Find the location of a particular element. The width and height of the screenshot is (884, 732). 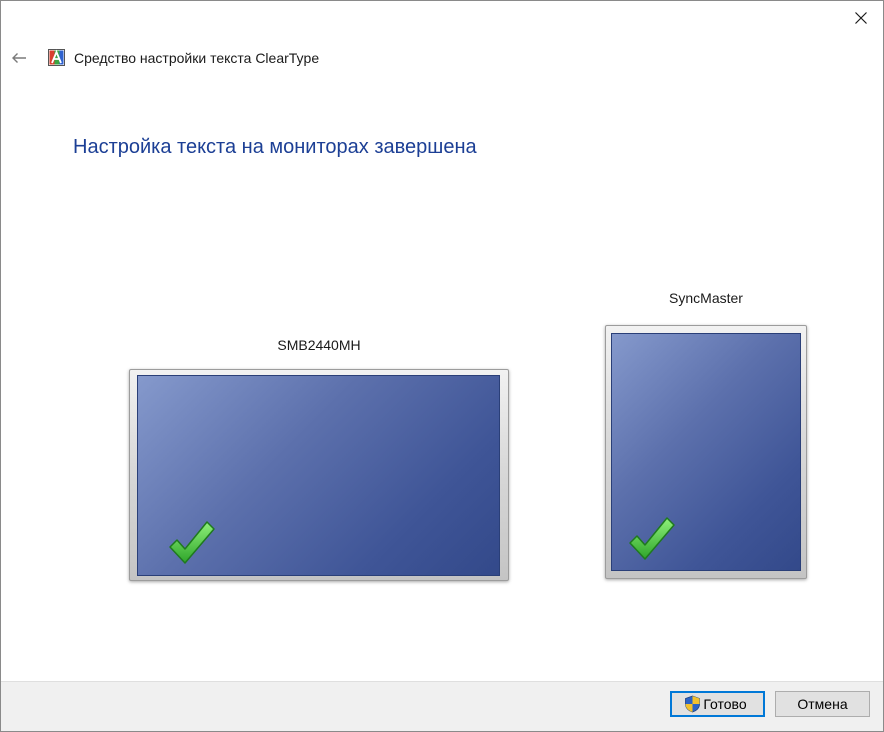

window-title: Средство настройки текста ClearType is located at coordinates (197, 58).